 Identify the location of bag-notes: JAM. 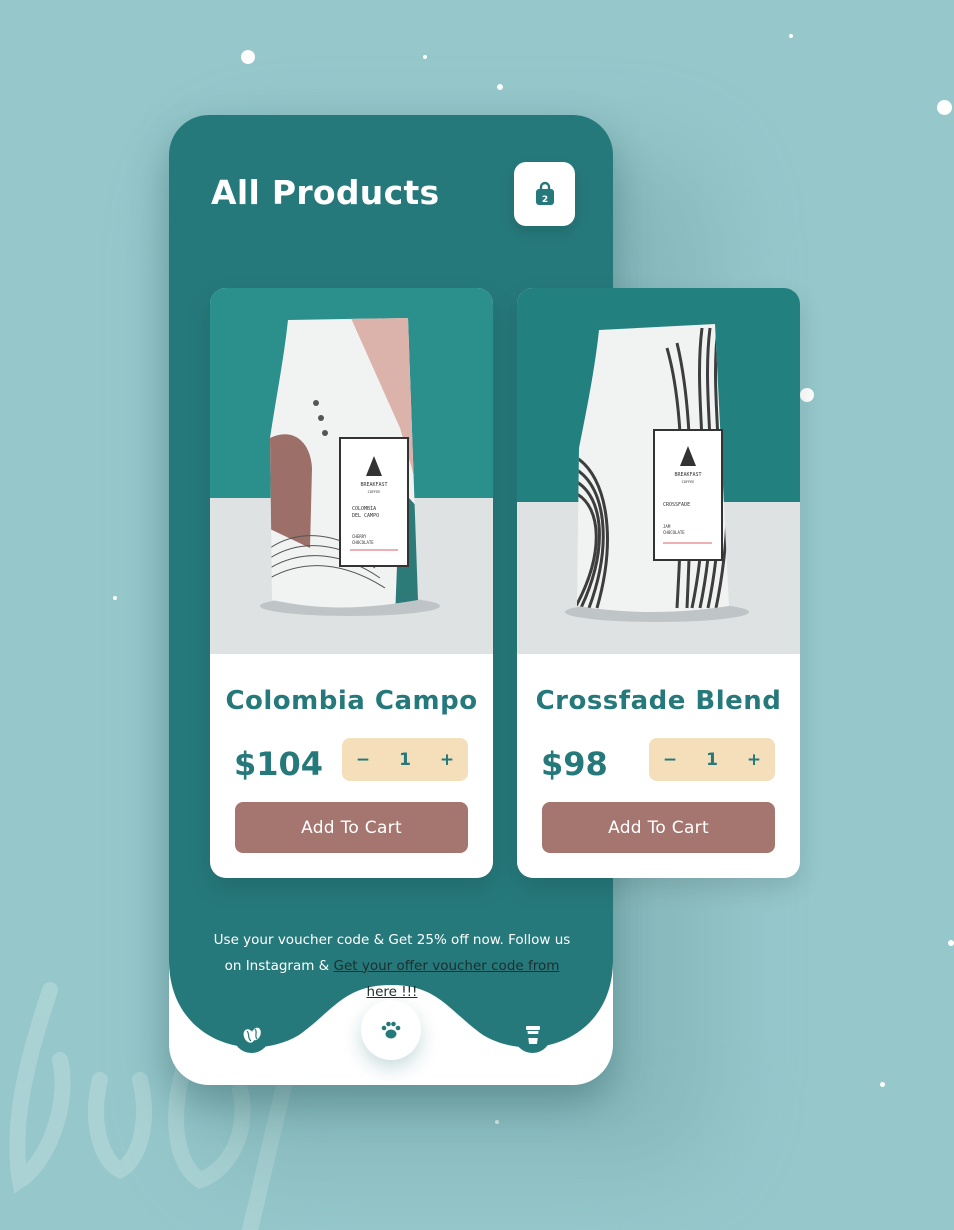
(667, 526).